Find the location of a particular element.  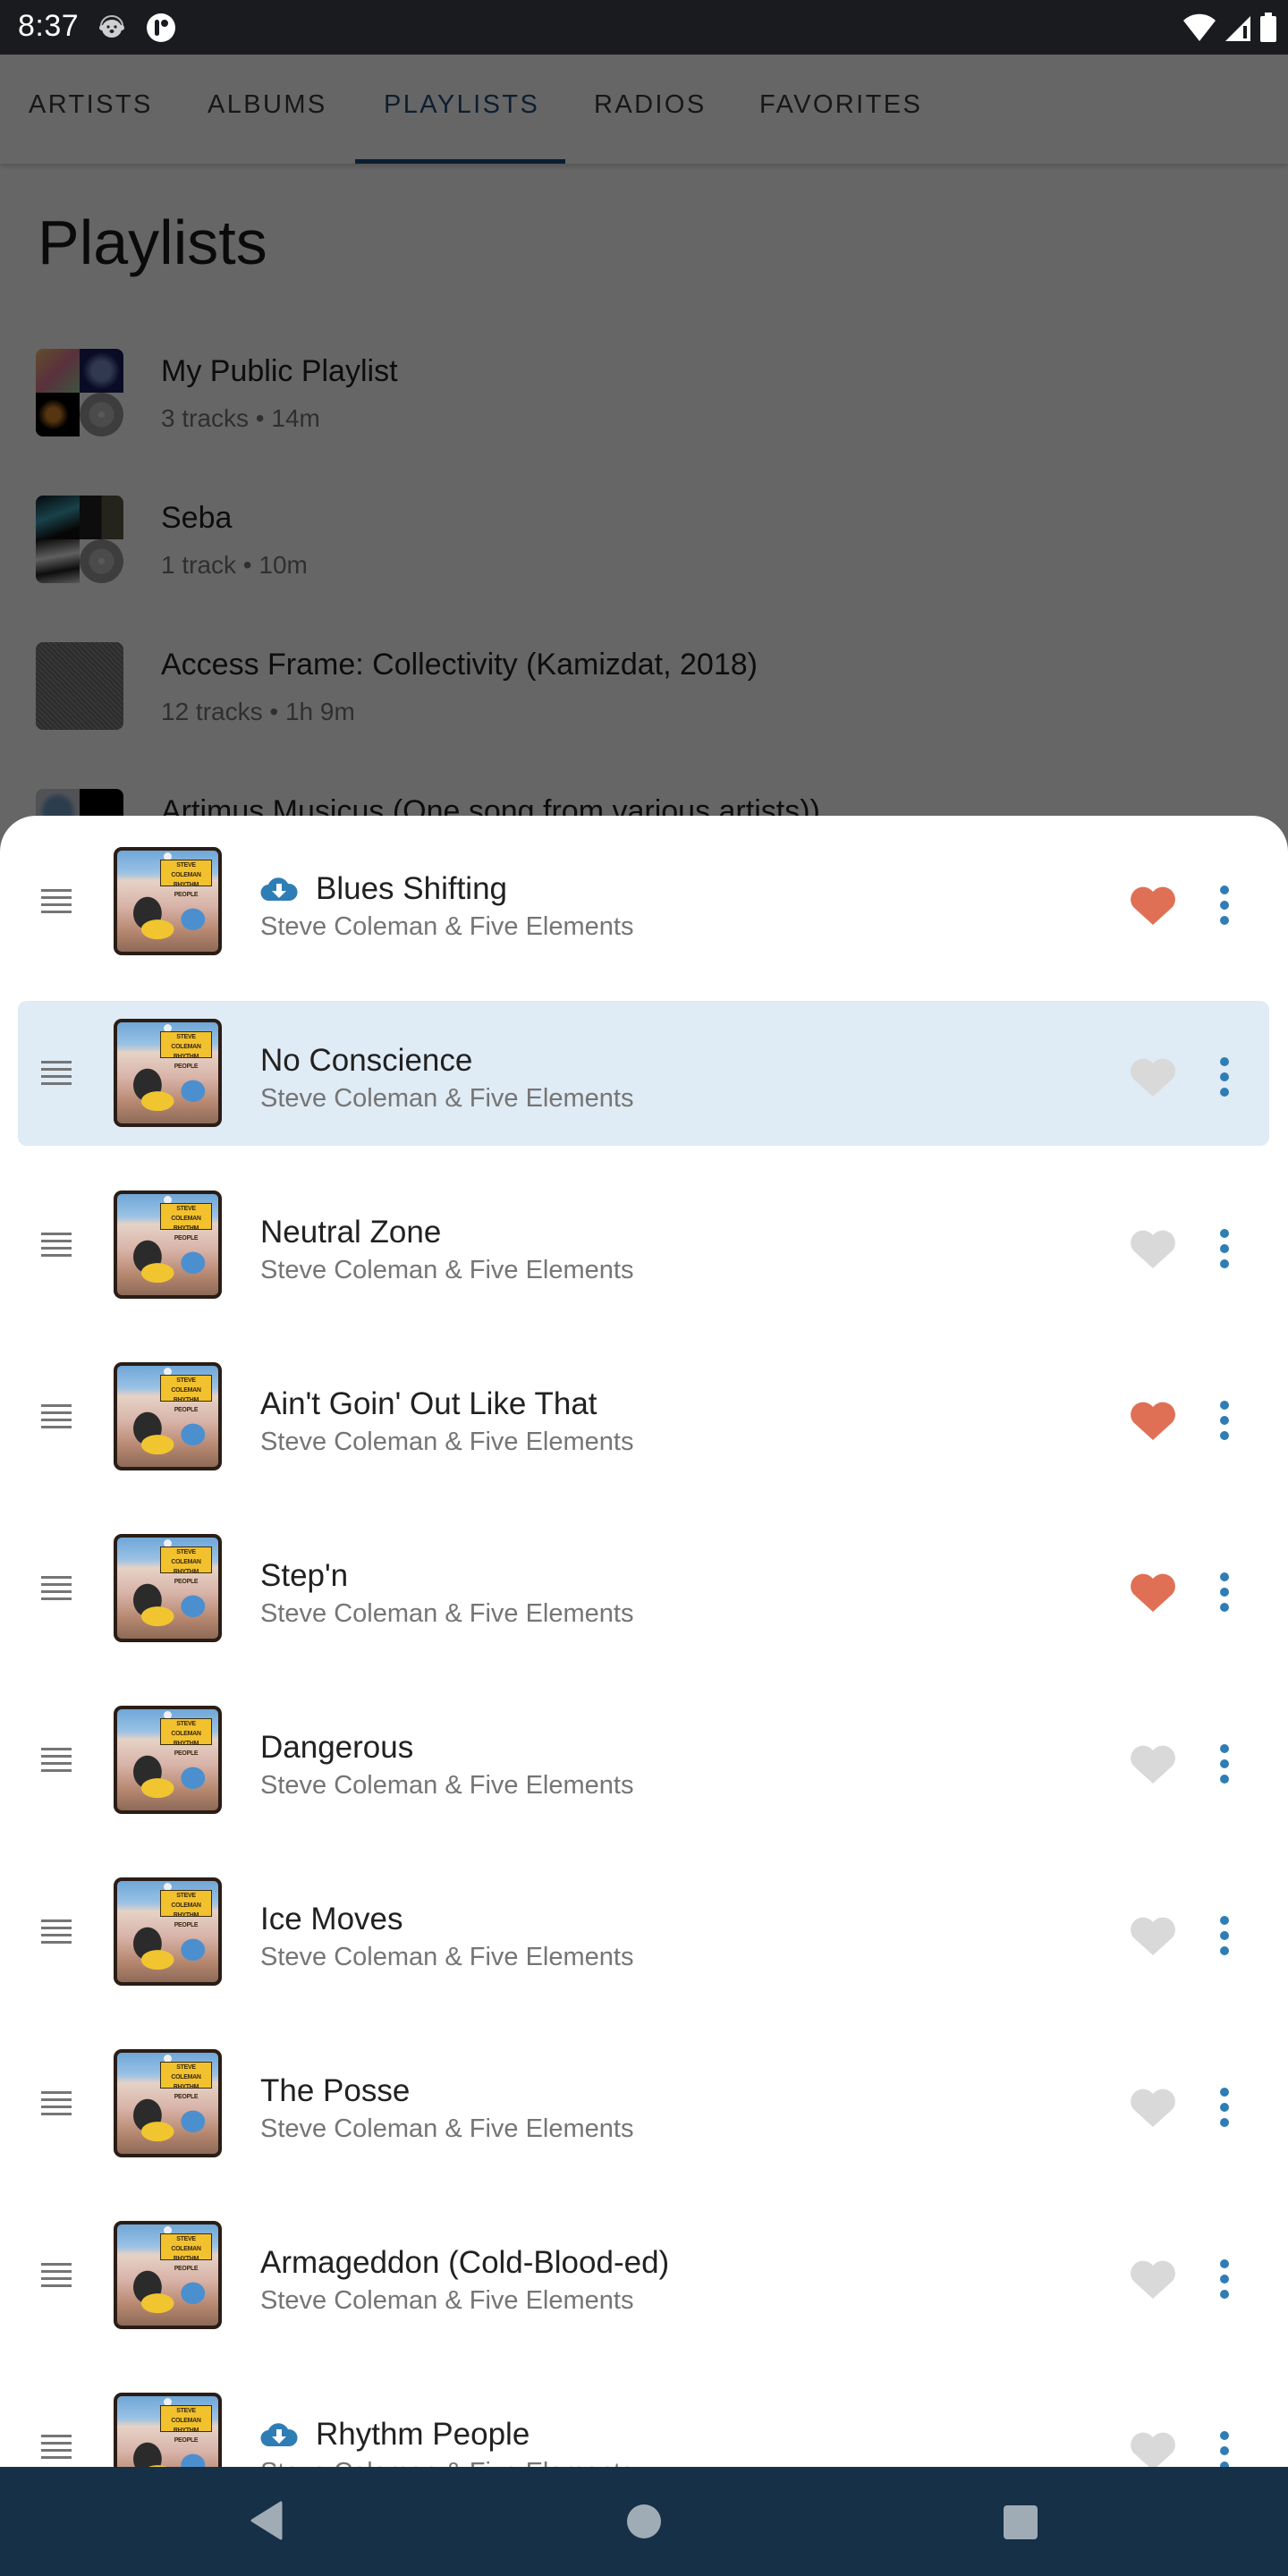

home-icon is located at coordinates (644, 2521).